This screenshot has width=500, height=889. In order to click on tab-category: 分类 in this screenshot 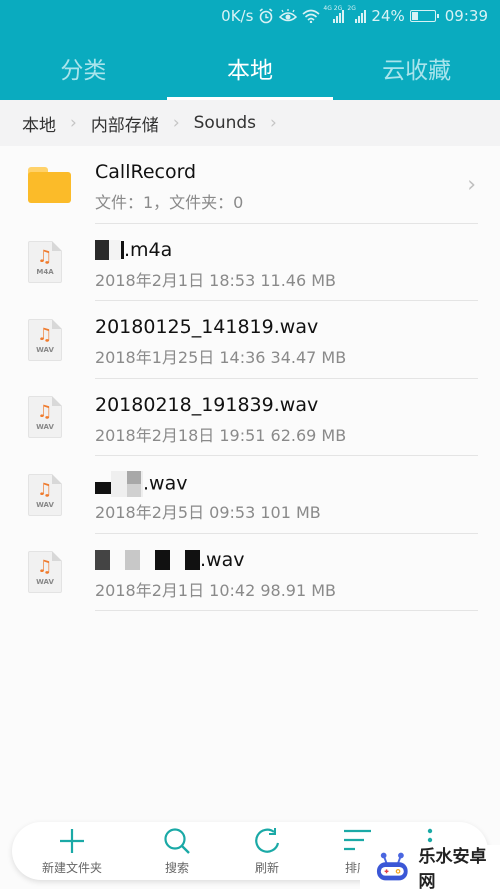, I will do `click(83, 67)`.